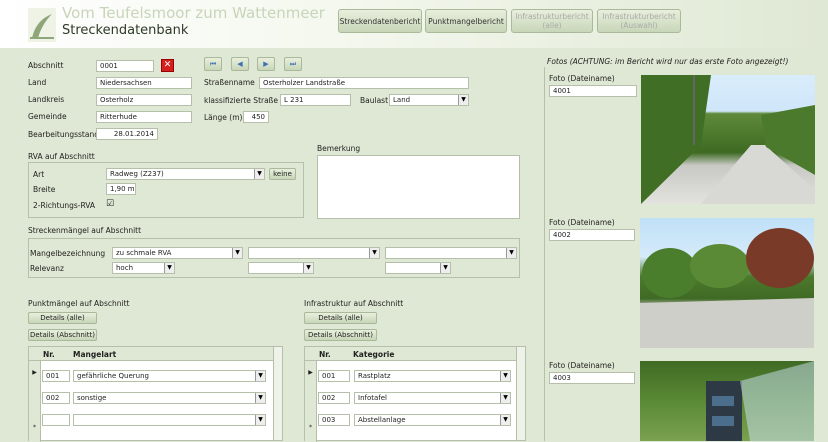 The image size is (828, 442). What do you see at coordinates (293, 64) in the screenshot?
I see `last-record-button: ⏭` at bounding box center [293, 64].